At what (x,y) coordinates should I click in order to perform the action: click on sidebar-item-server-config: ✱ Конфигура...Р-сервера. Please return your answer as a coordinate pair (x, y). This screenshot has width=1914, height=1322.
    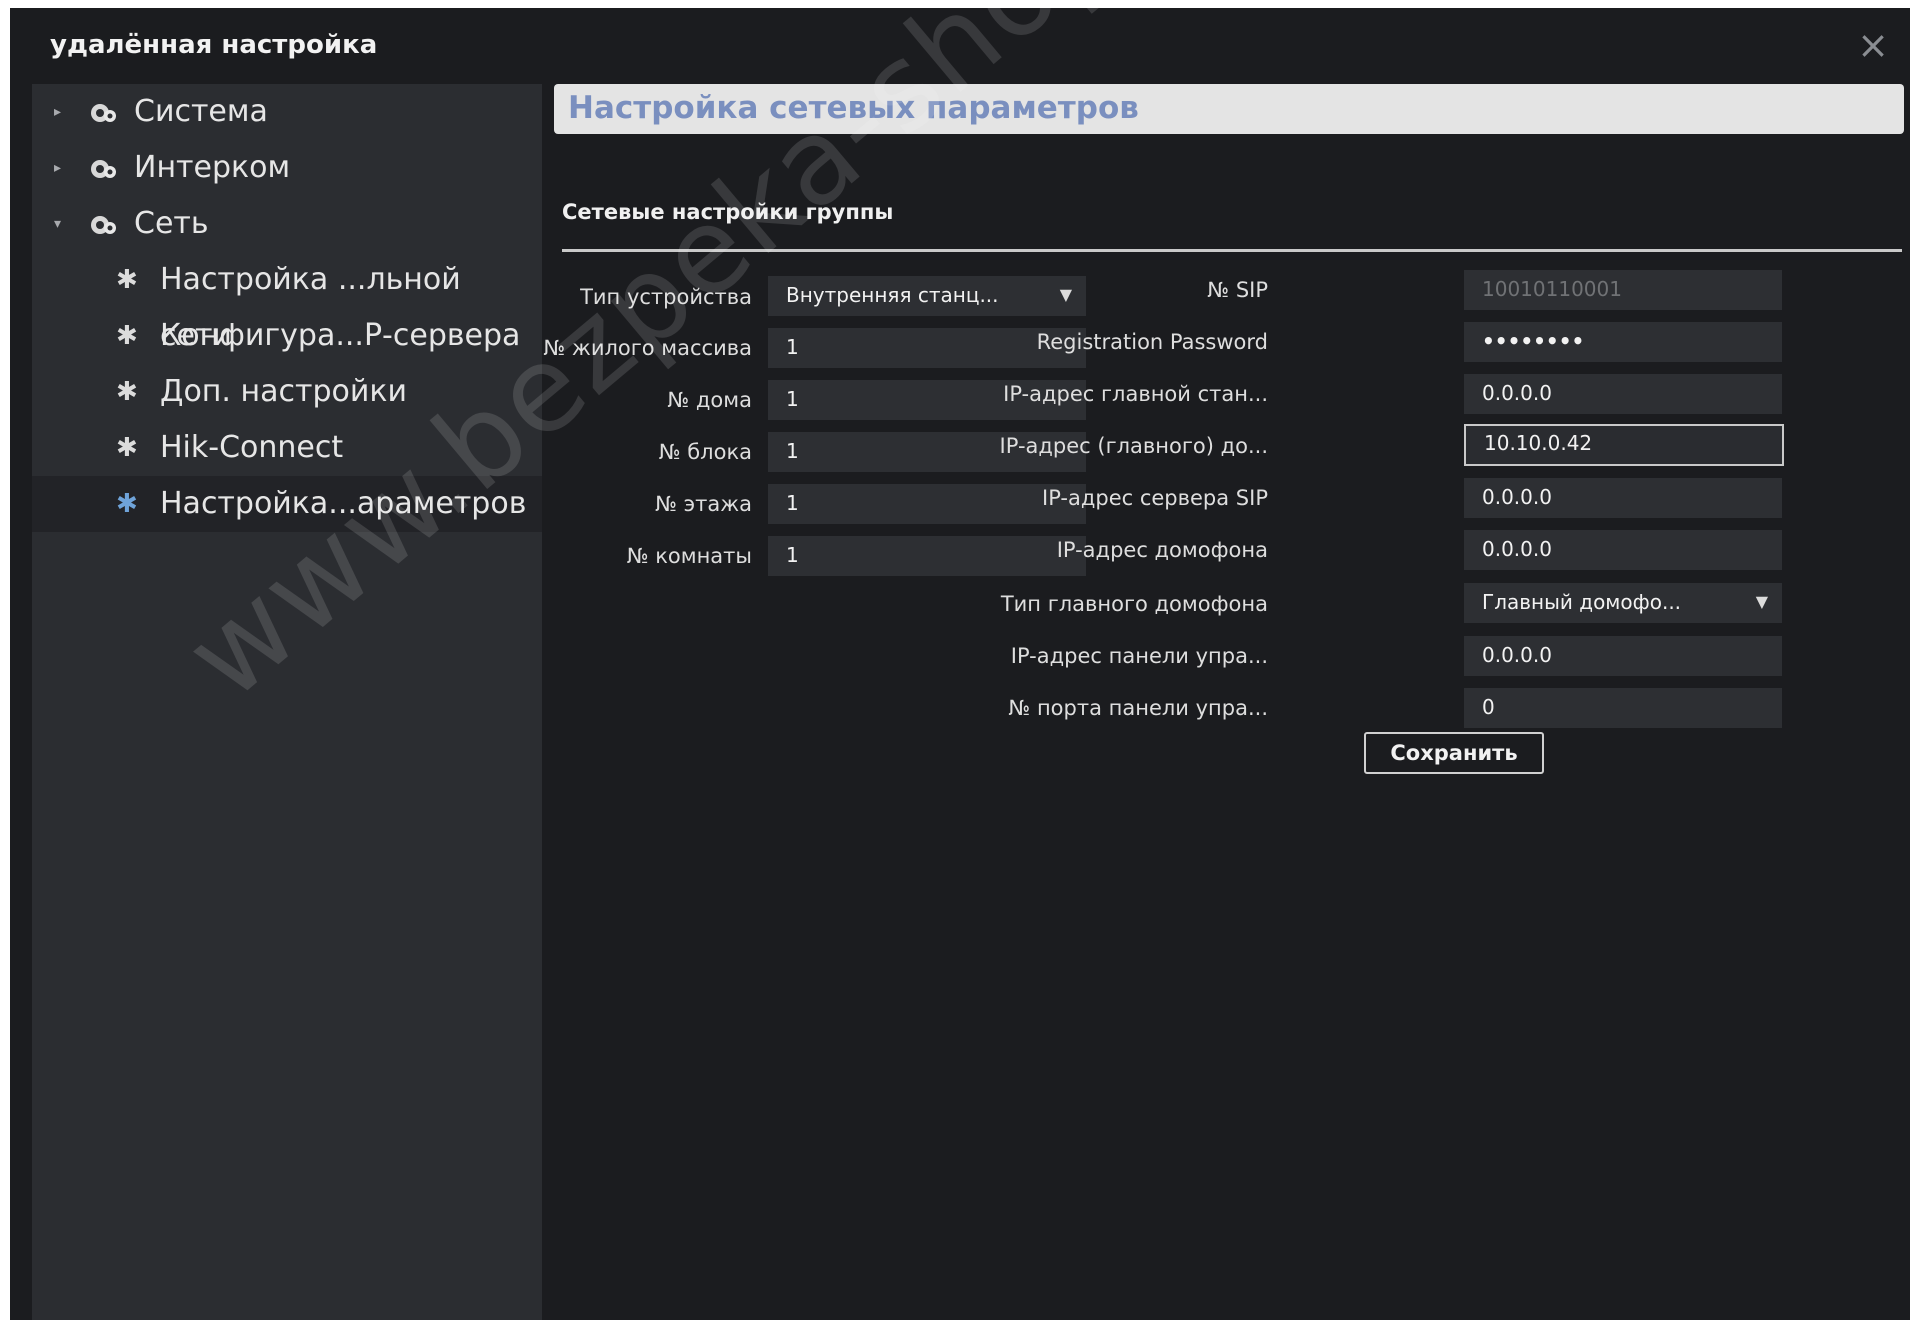
    Looking at the image, I should click on (287, 336).